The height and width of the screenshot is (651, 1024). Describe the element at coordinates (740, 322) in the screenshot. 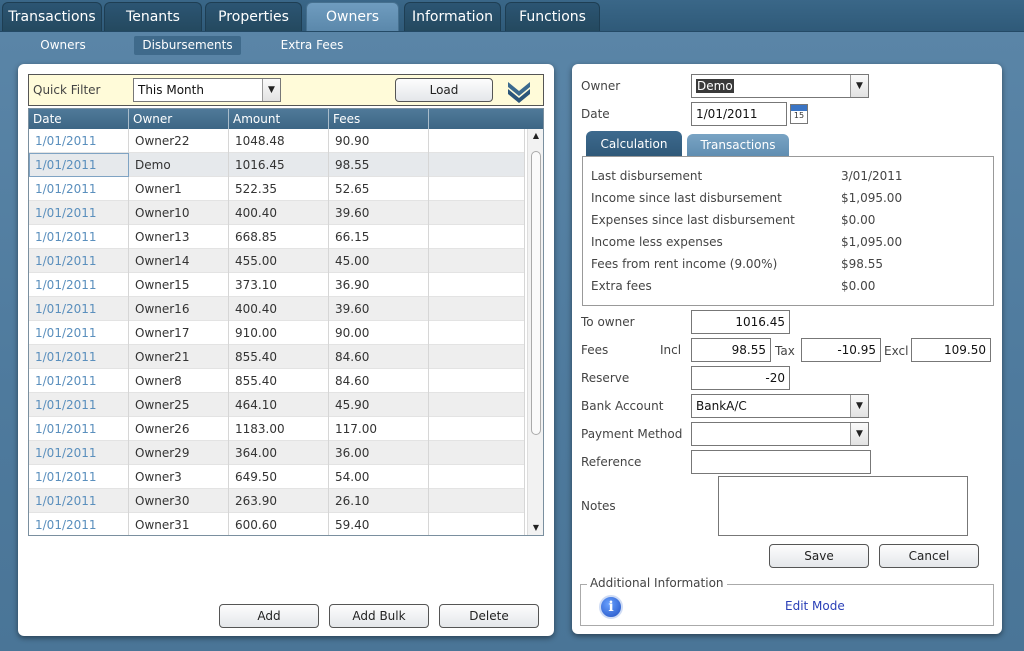

I see `to-owner-field: 1016.45` at that location.